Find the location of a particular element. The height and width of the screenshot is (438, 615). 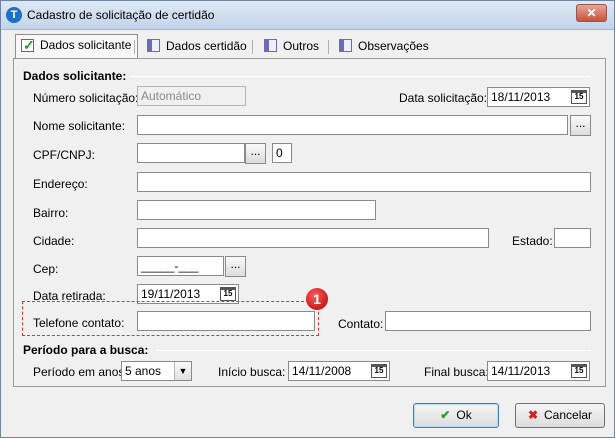

ok-label: Ok is located at coordinates (464, 415).